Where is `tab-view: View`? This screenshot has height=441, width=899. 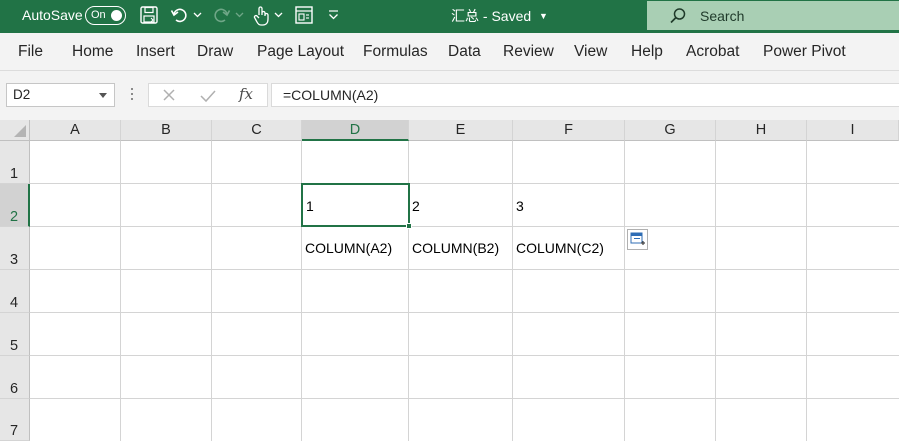 tab-view: View is located at coordinates (590, 52).